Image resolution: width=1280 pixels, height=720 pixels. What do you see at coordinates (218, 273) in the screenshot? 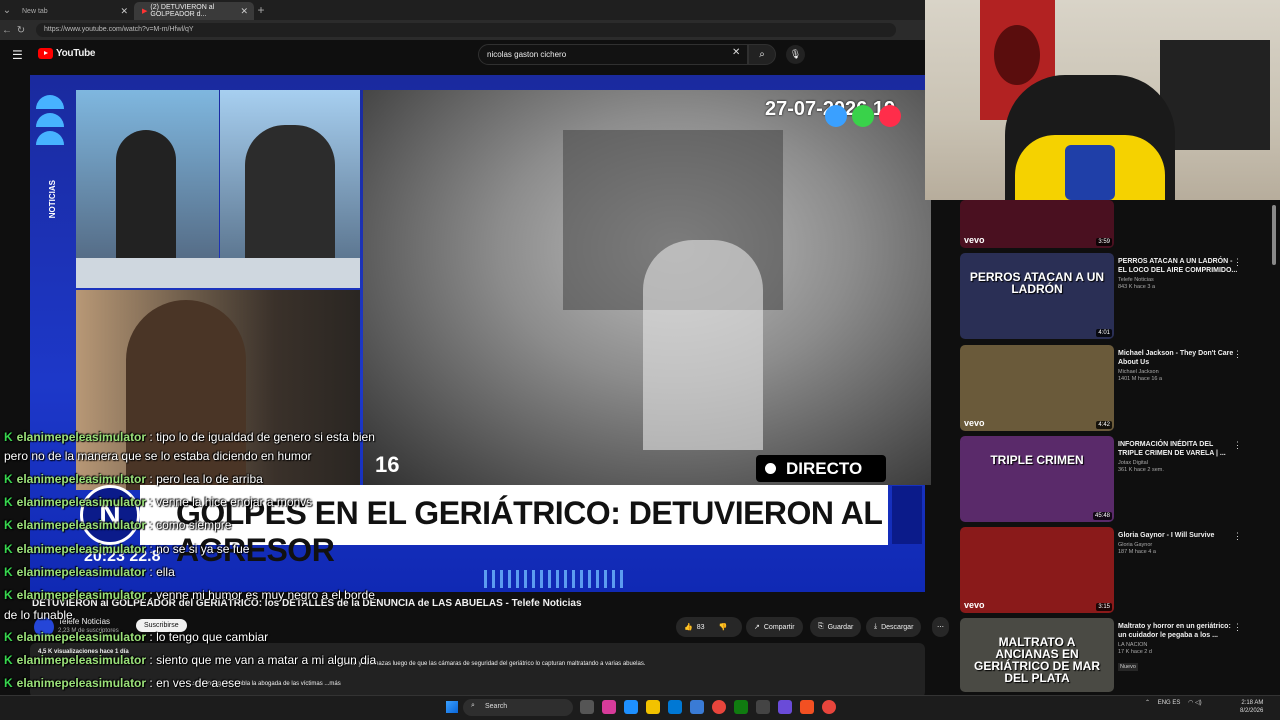
I see `news-desk` at bounding box center [218, 273].